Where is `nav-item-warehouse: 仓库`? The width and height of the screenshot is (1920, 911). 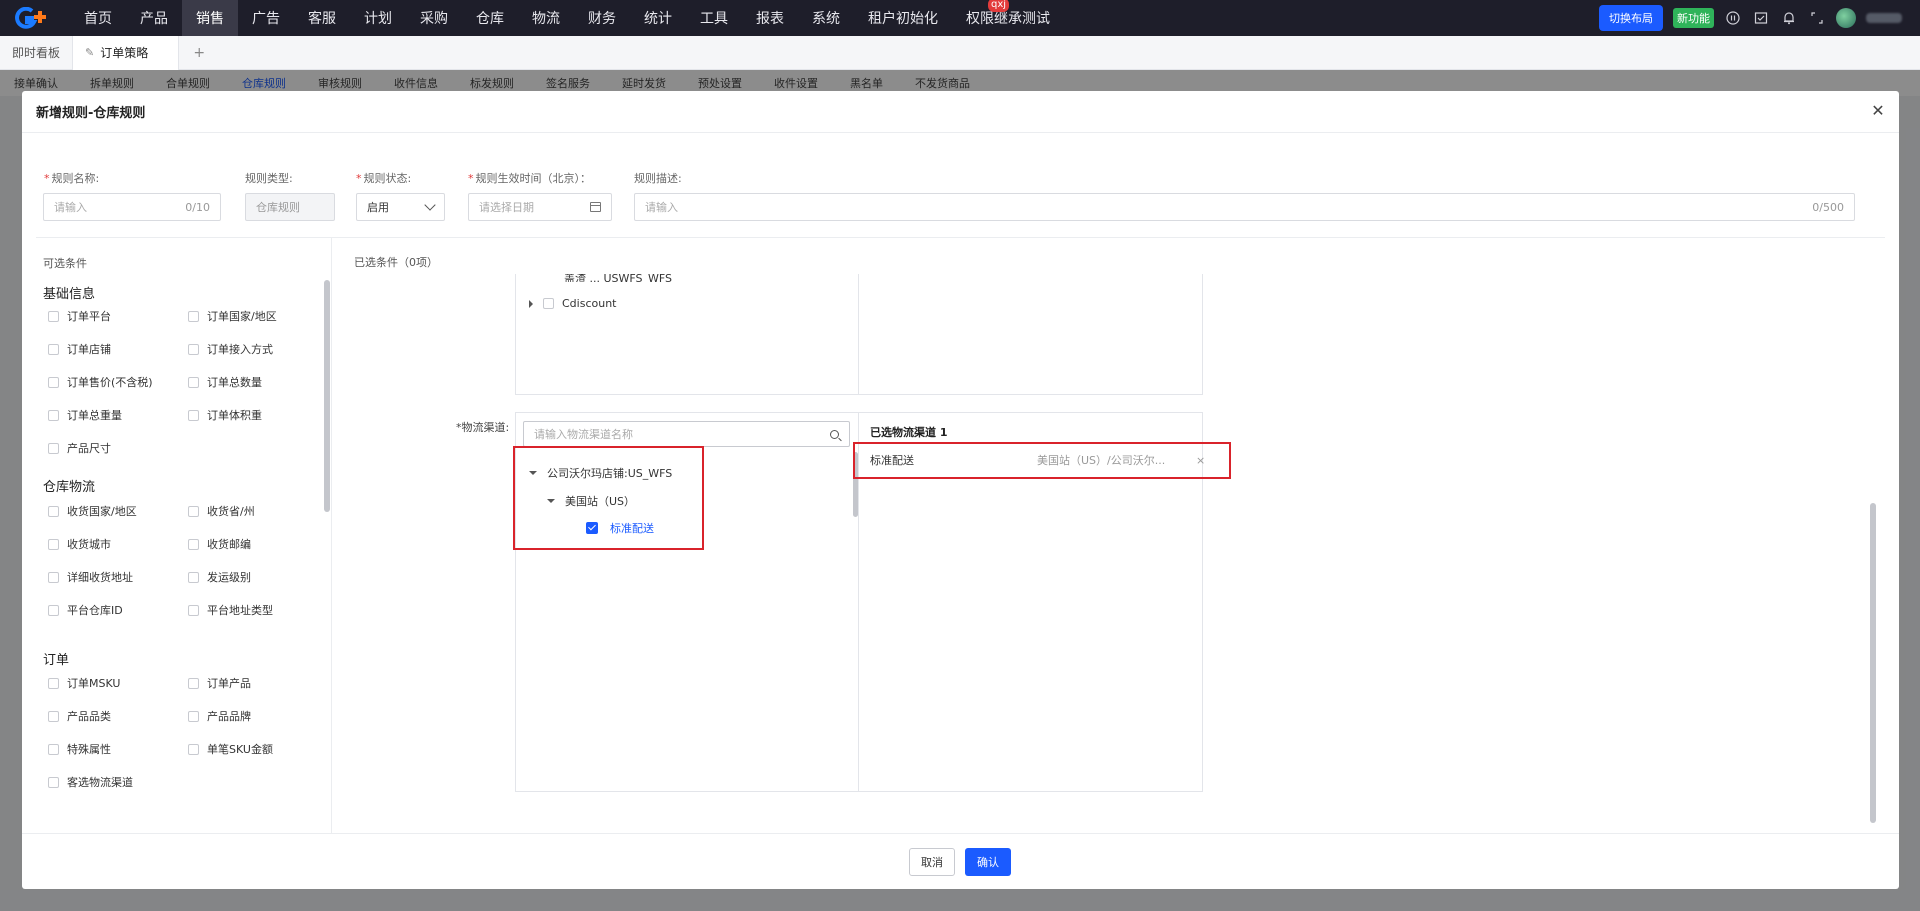
nav-item-warehouse: 仓库 is located at coordinates (490, 18).